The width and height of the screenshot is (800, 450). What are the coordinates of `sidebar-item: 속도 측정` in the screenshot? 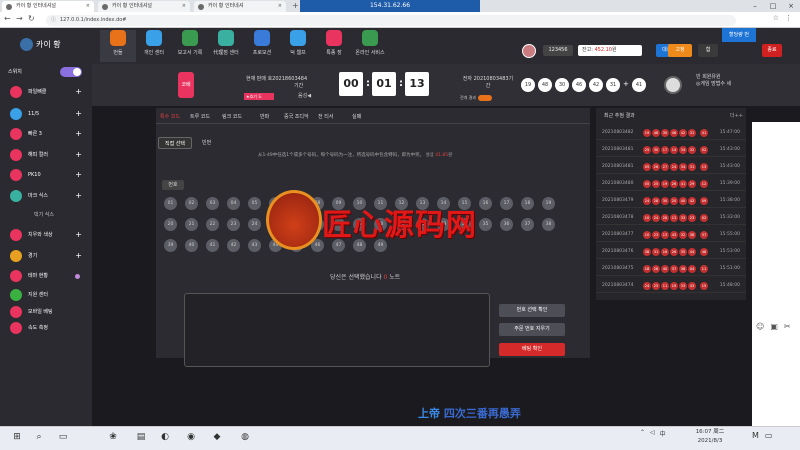 It's located at (47, 328).